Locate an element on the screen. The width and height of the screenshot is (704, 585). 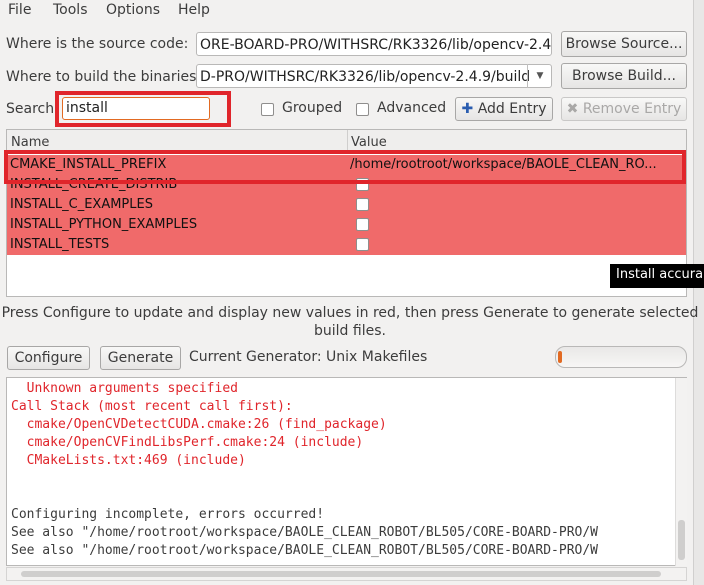
configure-button: Configure is located at coordinates (48, 358).